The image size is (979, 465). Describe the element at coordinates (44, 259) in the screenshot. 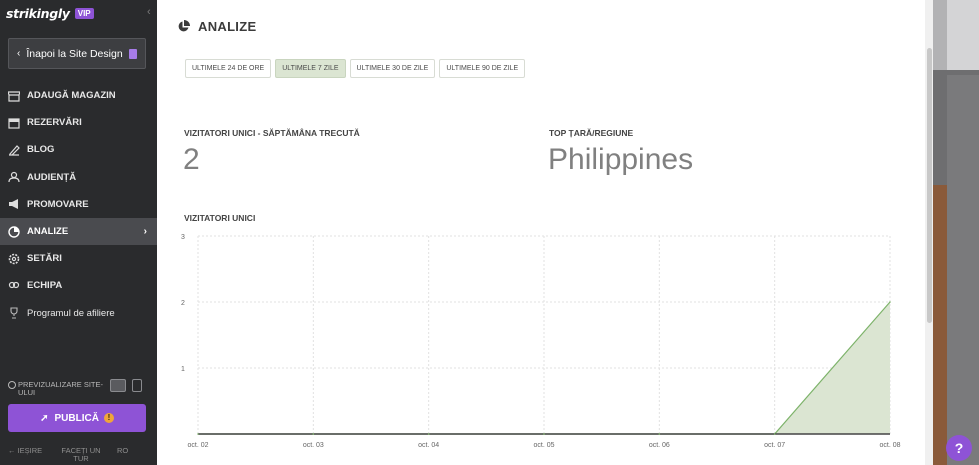

I see `sidebar-item-label: SETĂRI` at that location.